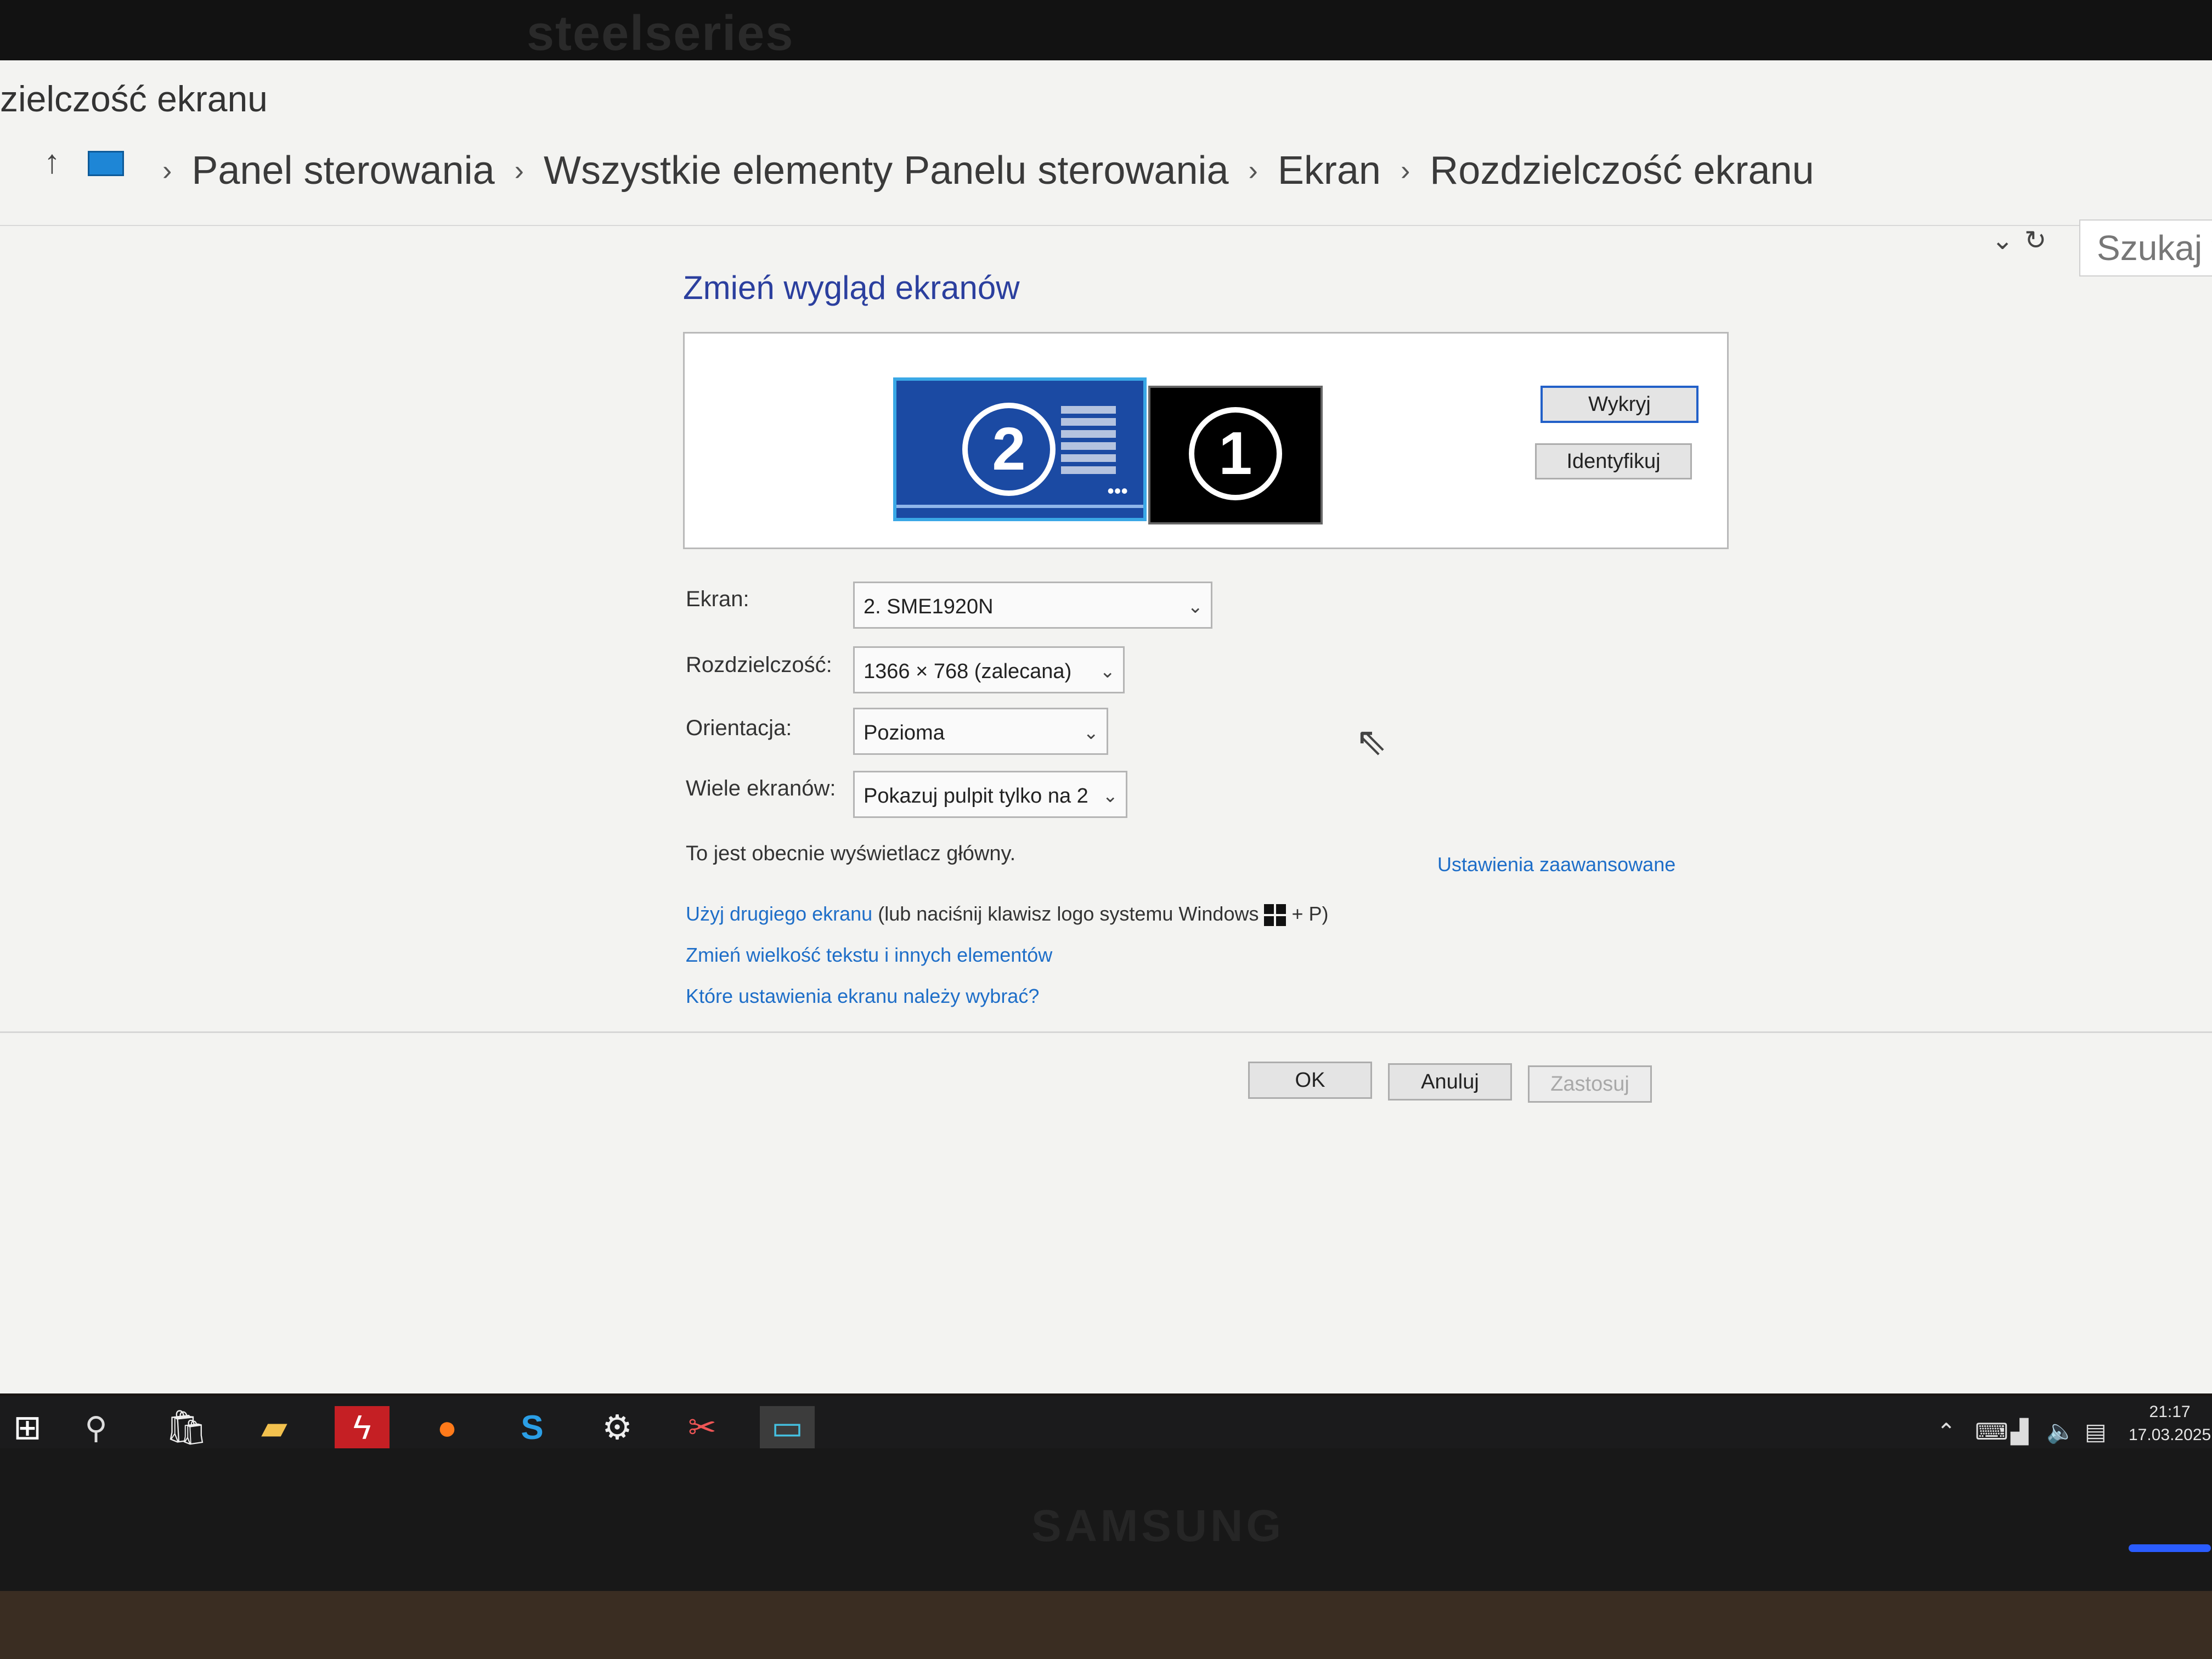 The image size is (2212, 1659). What do you see at coordinates (134, 99) in the screenshot?
I see `window-title: zielczość ekranu` at bounding box center [134, 99].